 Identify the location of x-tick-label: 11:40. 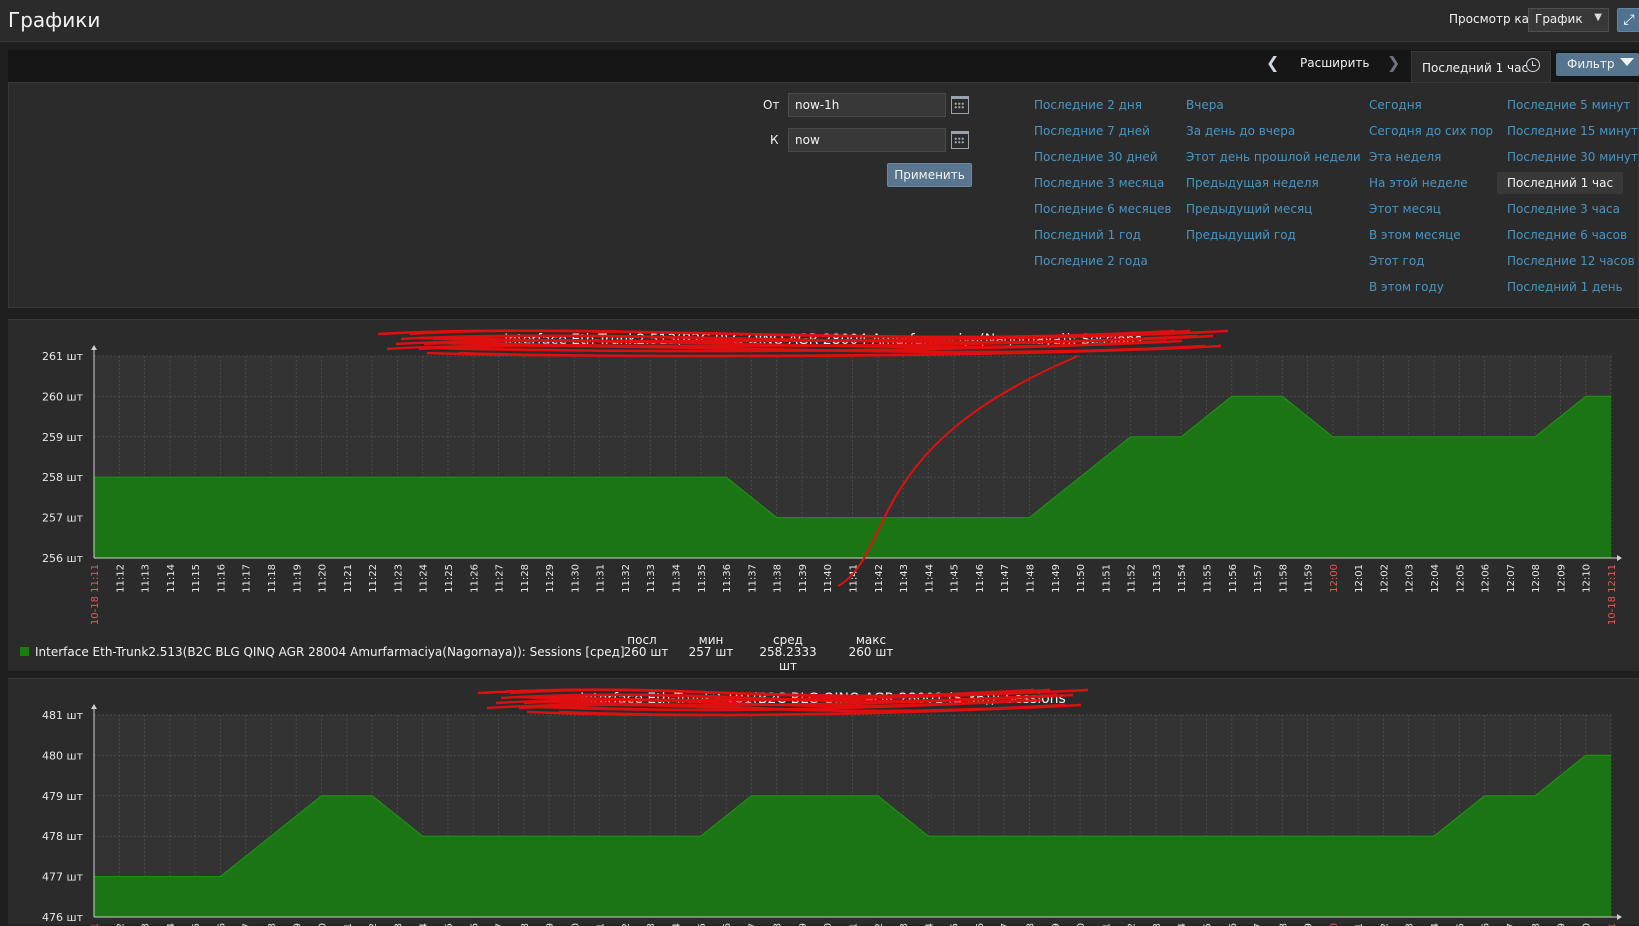
(828, 578).